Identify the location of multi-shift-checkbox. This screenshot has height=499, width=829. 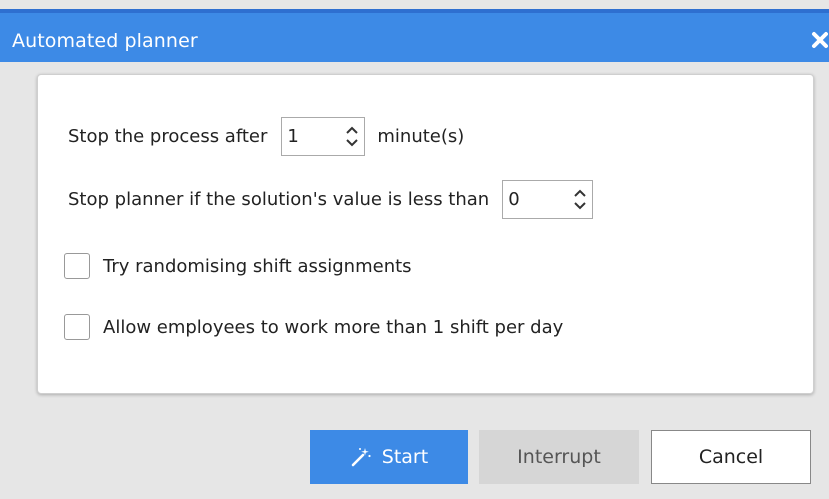
(77, 327).